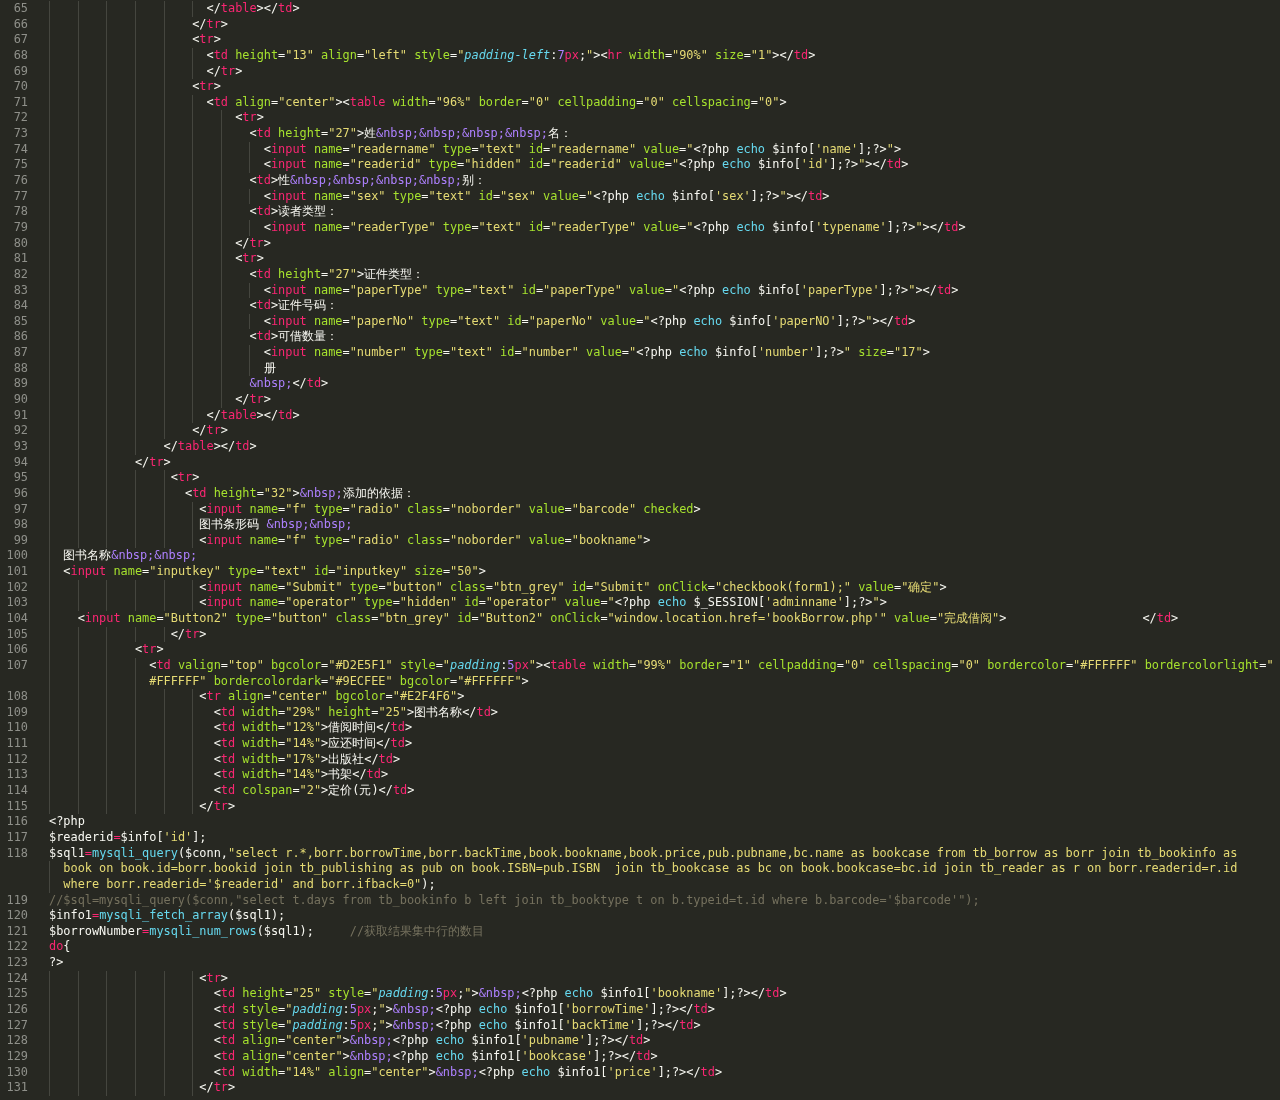  Describe the element at coordinates (435, 1056) in the screenshot. I see `code-line: <td align="center">&nbsp;<?php echo $info1['bookcase'];?></td>` at that location.